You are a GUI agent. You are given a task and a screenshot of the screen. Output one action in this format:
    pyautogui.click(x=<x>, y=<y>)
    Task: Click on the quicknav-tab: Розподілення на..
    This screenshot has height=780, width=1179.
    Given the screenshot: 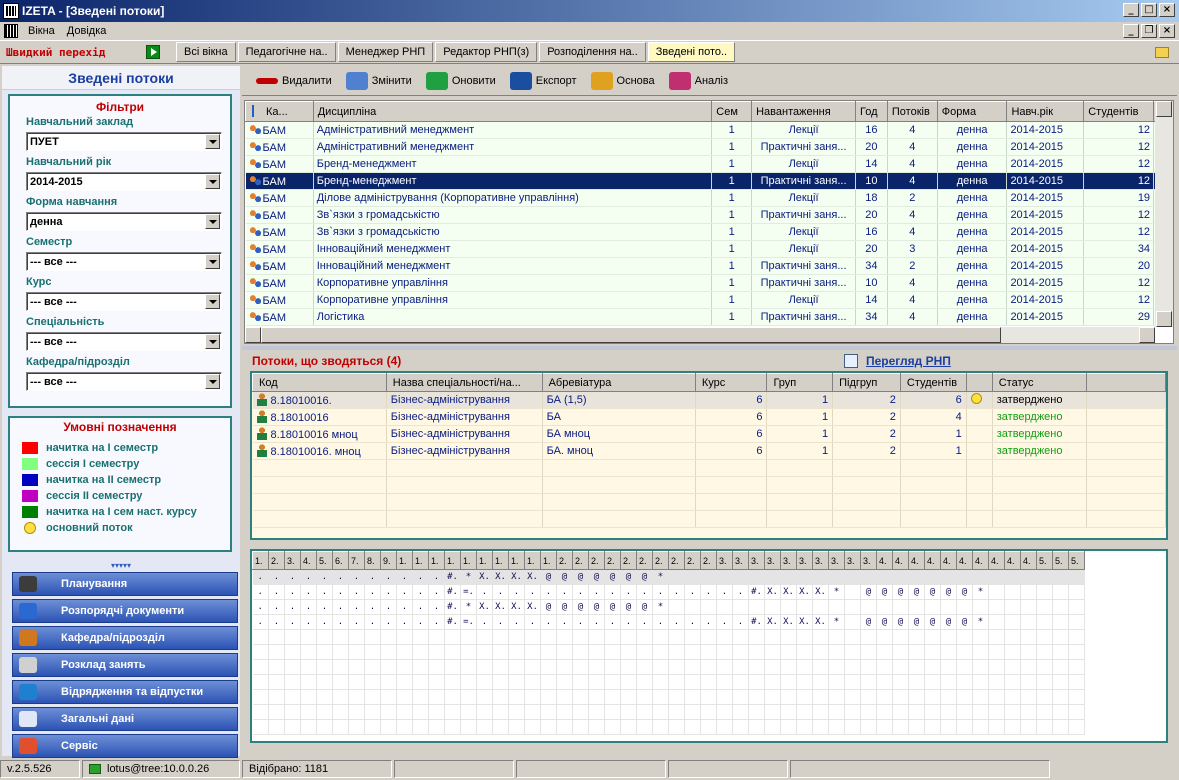 What is the action you would take?
    pyautogui.click(x=592, y=52)
    